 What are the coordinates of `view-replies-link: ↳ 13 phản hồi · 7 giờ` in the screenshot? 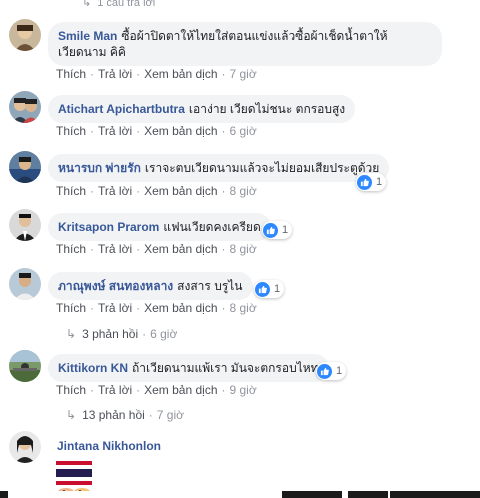 It's located at (125, 415).